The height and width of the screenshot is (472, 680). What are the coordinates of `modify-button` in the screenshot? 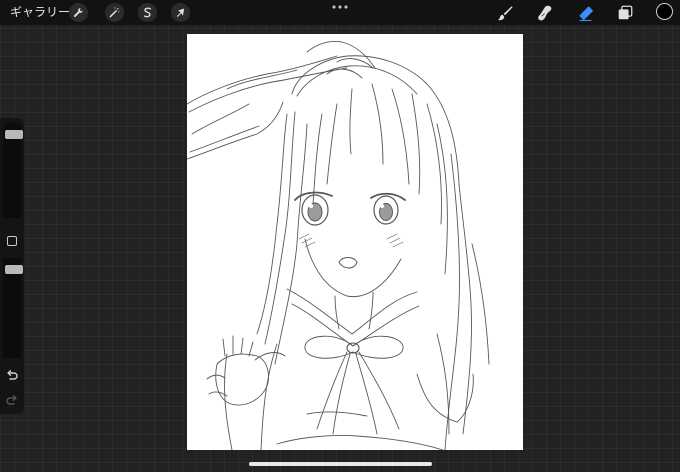 It's located at (12, 241).